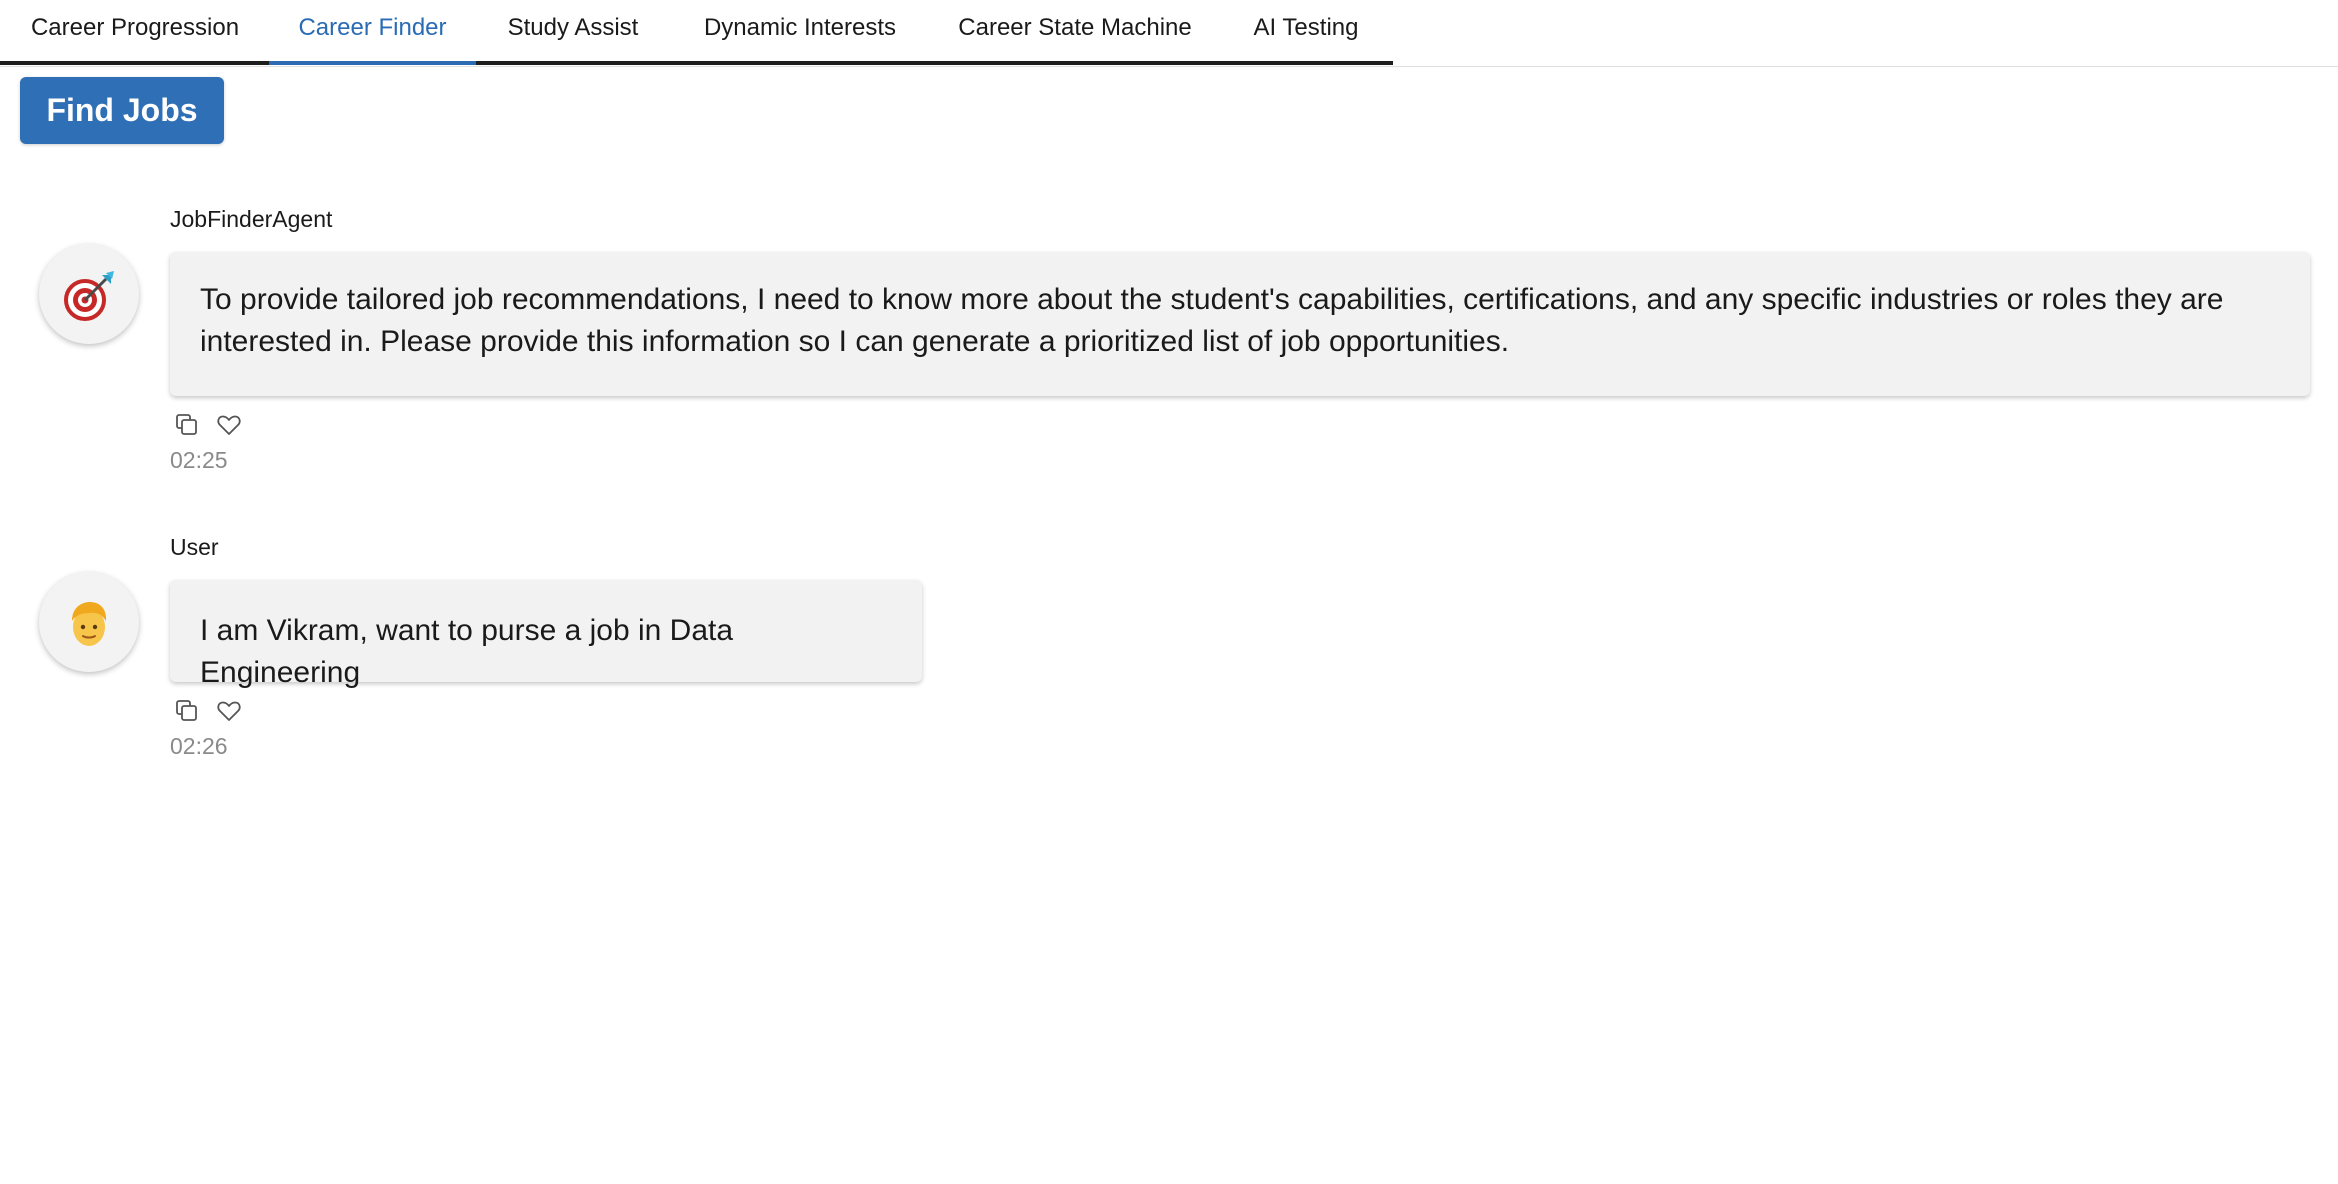 The image size is (2338, 1184). I want to click on user-avatar, so click(89, 622).